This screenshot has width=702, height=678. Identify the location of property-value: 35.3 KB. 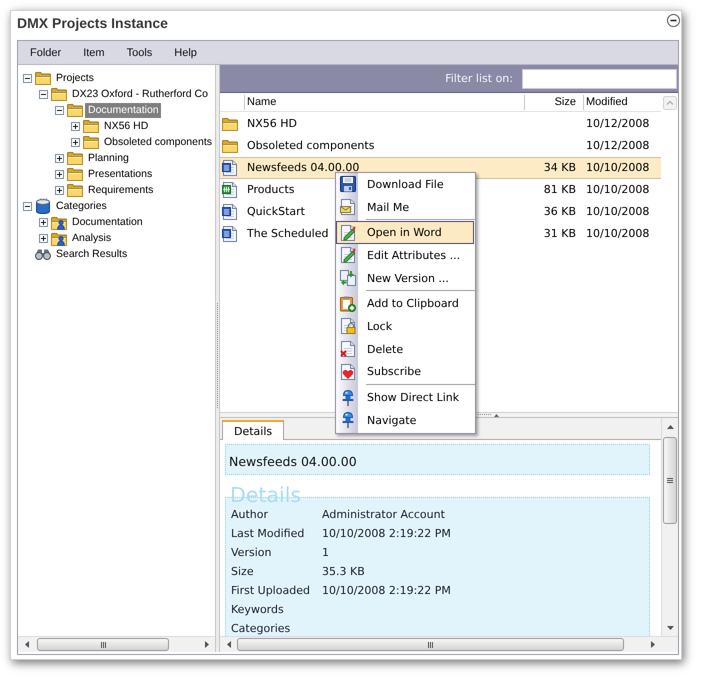
(344, 572).